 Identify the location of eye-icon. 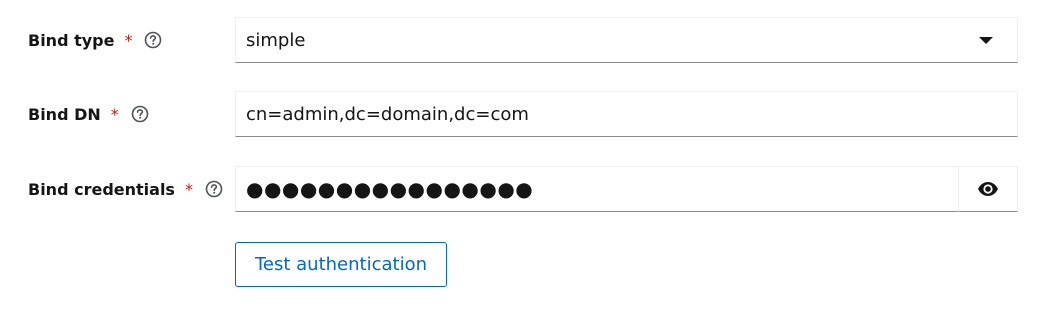
(988, 189).